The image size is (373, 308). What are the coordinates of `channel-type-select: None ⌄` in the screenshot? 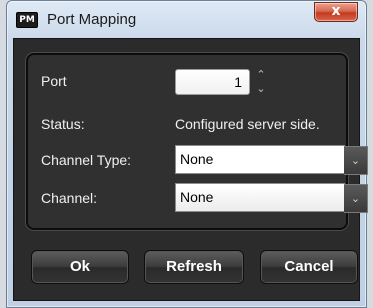 It's located at (271, 160).